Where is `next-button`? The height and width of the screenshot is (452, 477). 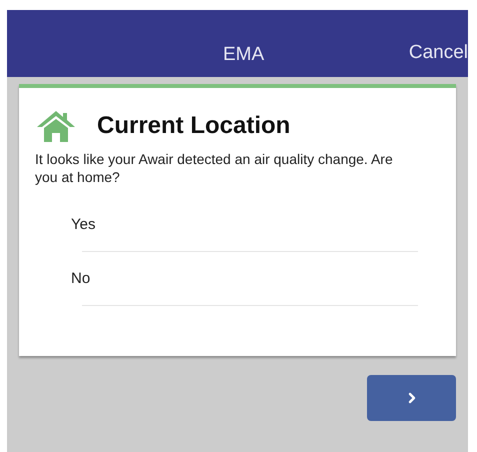 next-button is located at coordinates (411, 398).